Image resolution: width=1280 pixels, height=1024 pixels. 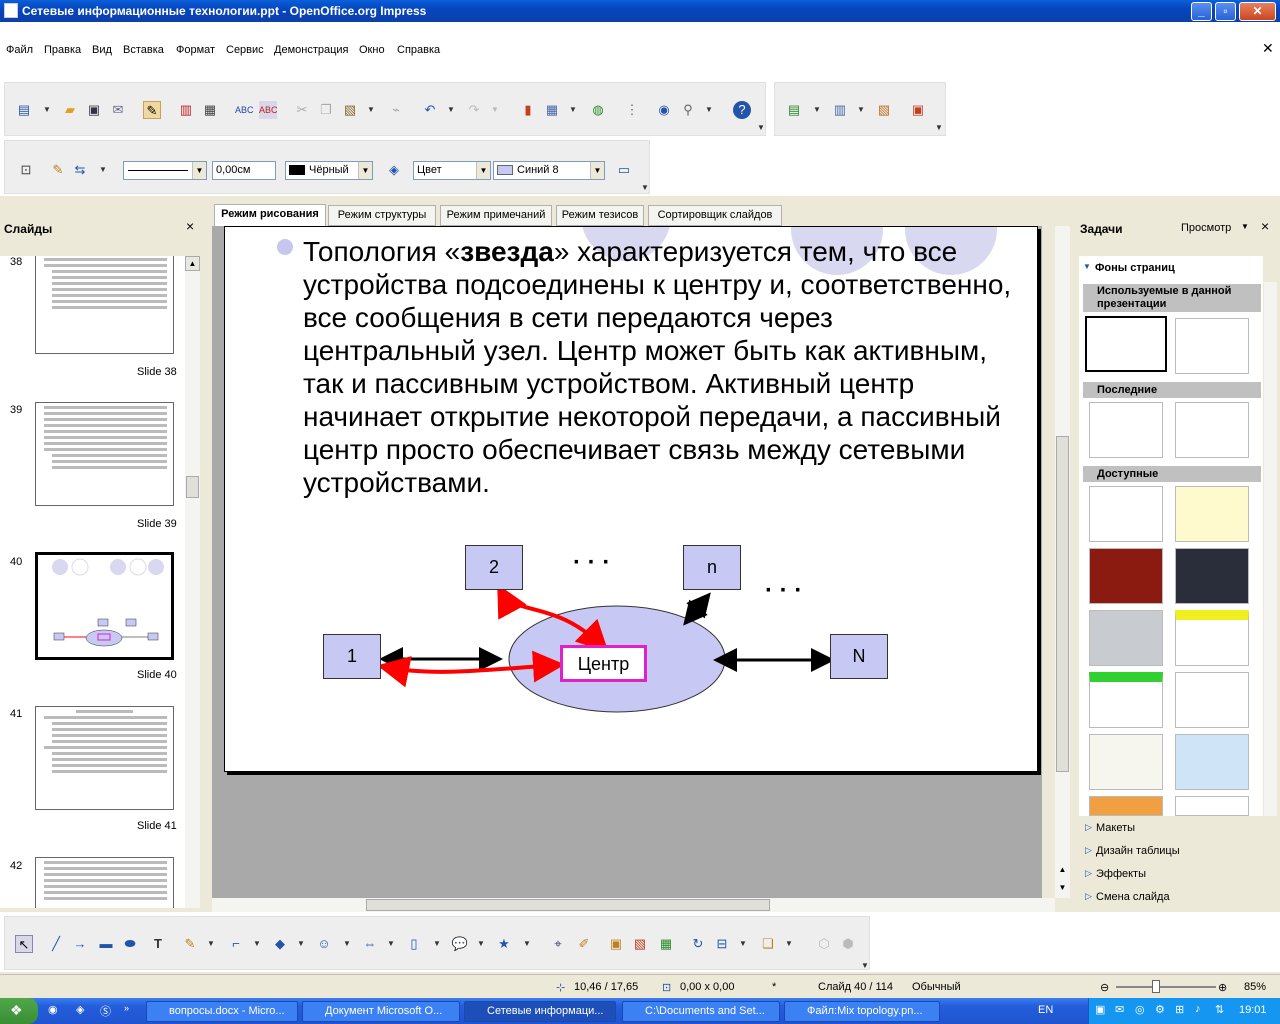 I want to click on cut-icon: ✂, so click(x=302, y=110).